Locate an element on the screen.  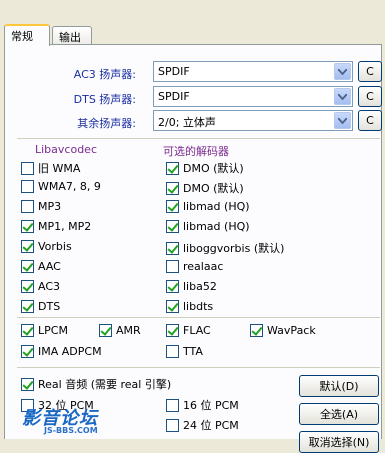
tab-general-label: 常规 is located at coordinates (22, 36).